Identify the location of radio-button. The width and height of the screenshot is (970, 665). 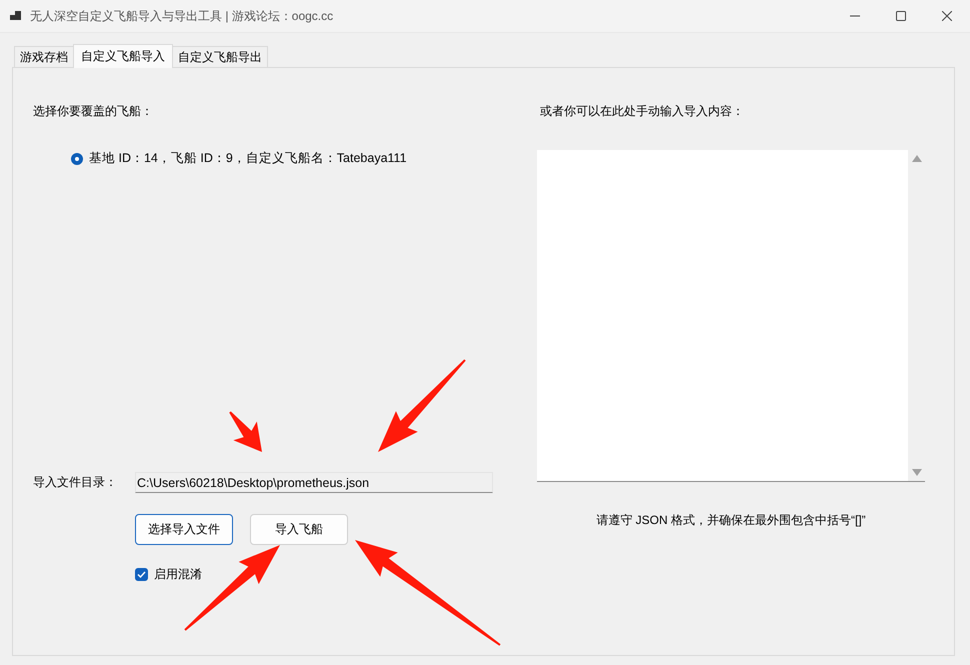
(77, 158).